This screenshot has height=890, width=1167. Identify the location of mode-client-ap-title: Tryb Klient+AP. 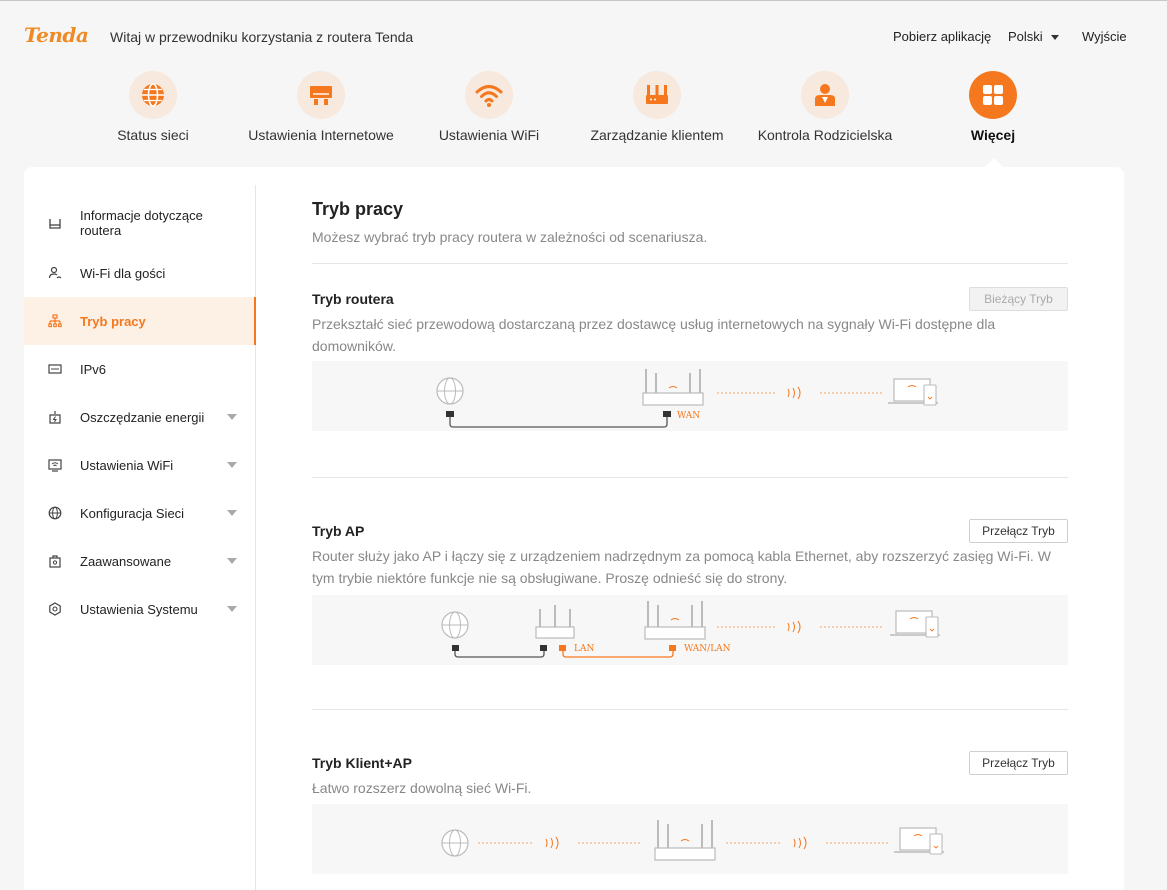
(362, 763).